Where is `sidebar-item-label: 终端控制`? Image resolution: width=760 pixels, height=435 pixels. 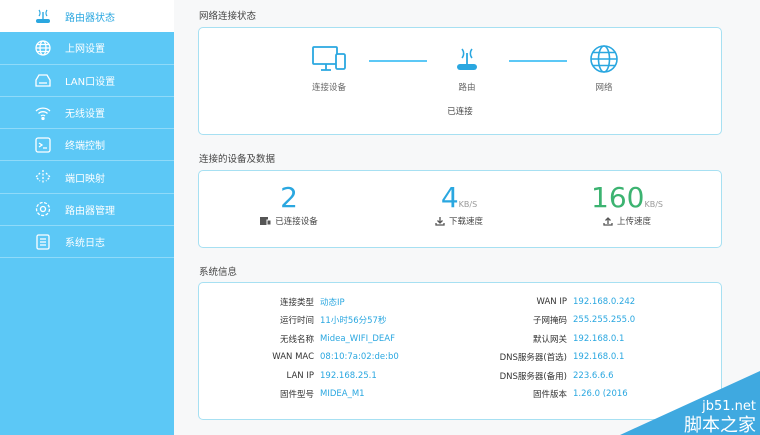
sidebar-item-label: 终端控制 is located at coordinates (85, 147).